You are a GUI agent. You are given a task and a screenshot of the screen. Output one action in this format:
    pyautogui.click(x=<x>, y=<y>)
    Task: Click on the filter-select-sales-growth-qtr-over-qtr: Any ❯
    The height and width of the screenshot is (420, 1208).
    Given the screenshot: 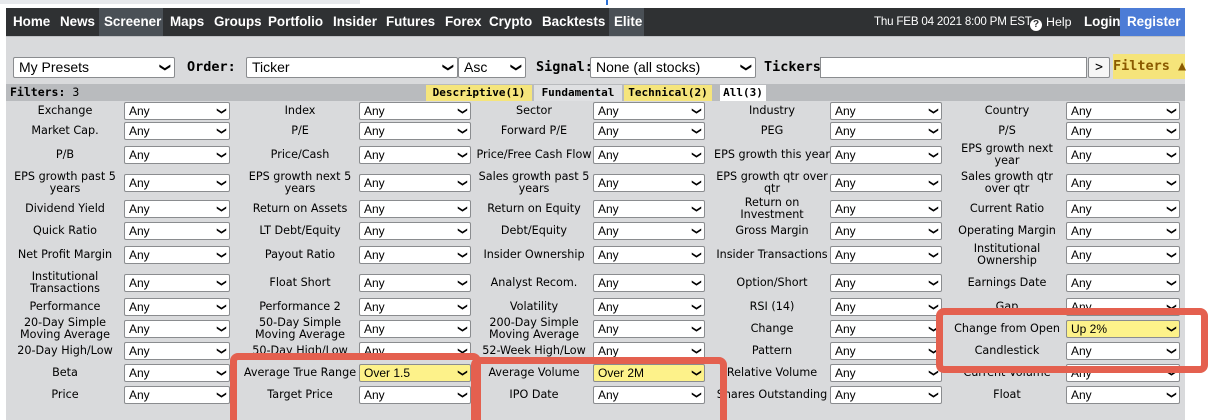 What is the action you would take?
    pyautogui.click(x=1123, y=183)
    